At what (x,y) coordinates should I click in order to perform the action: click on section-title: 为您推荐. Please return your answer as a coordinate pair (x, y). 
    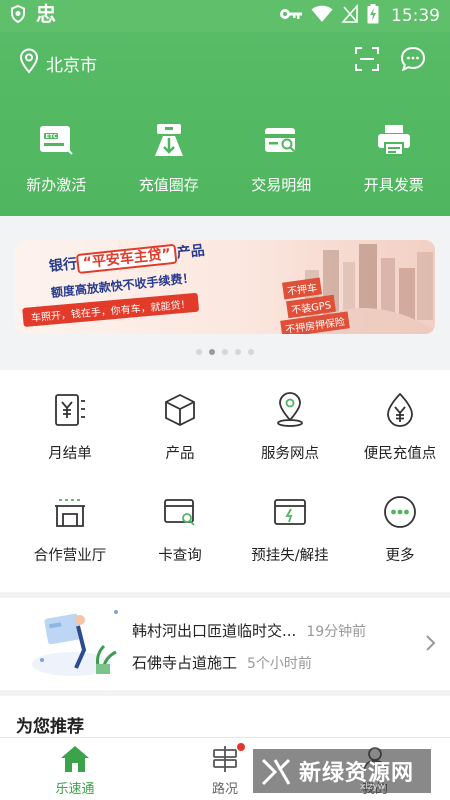
    Looking at the image, I should click on (50, 727).